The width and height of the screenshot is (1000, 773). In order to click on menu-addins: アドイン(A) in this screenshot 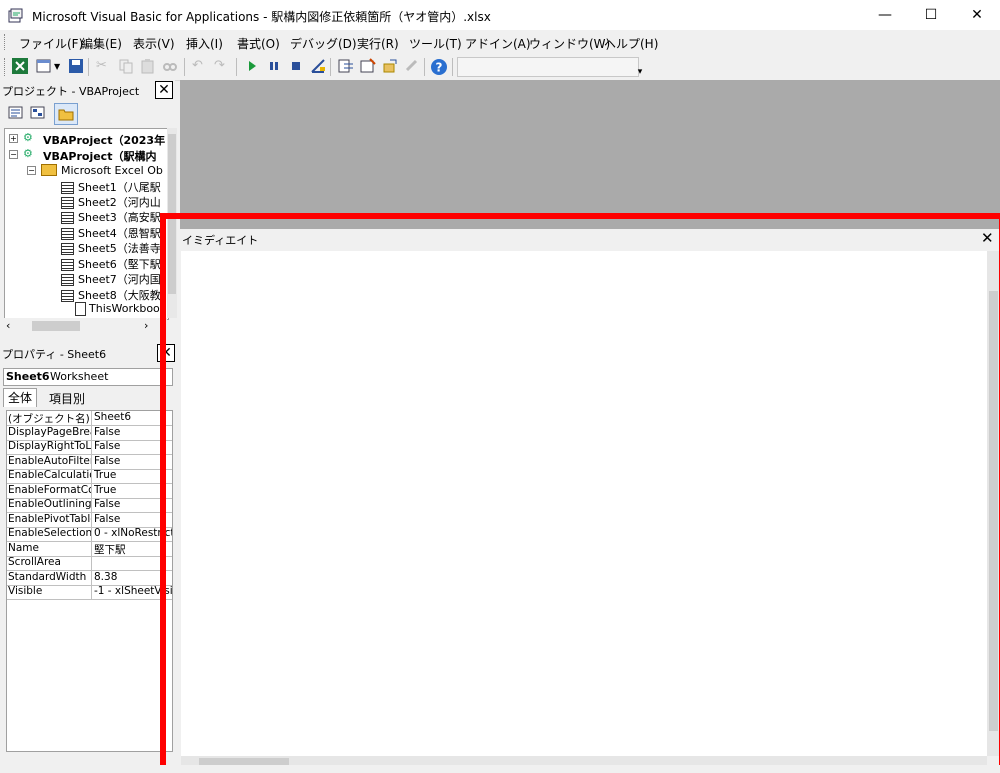, I will do `click(498, 43)`.